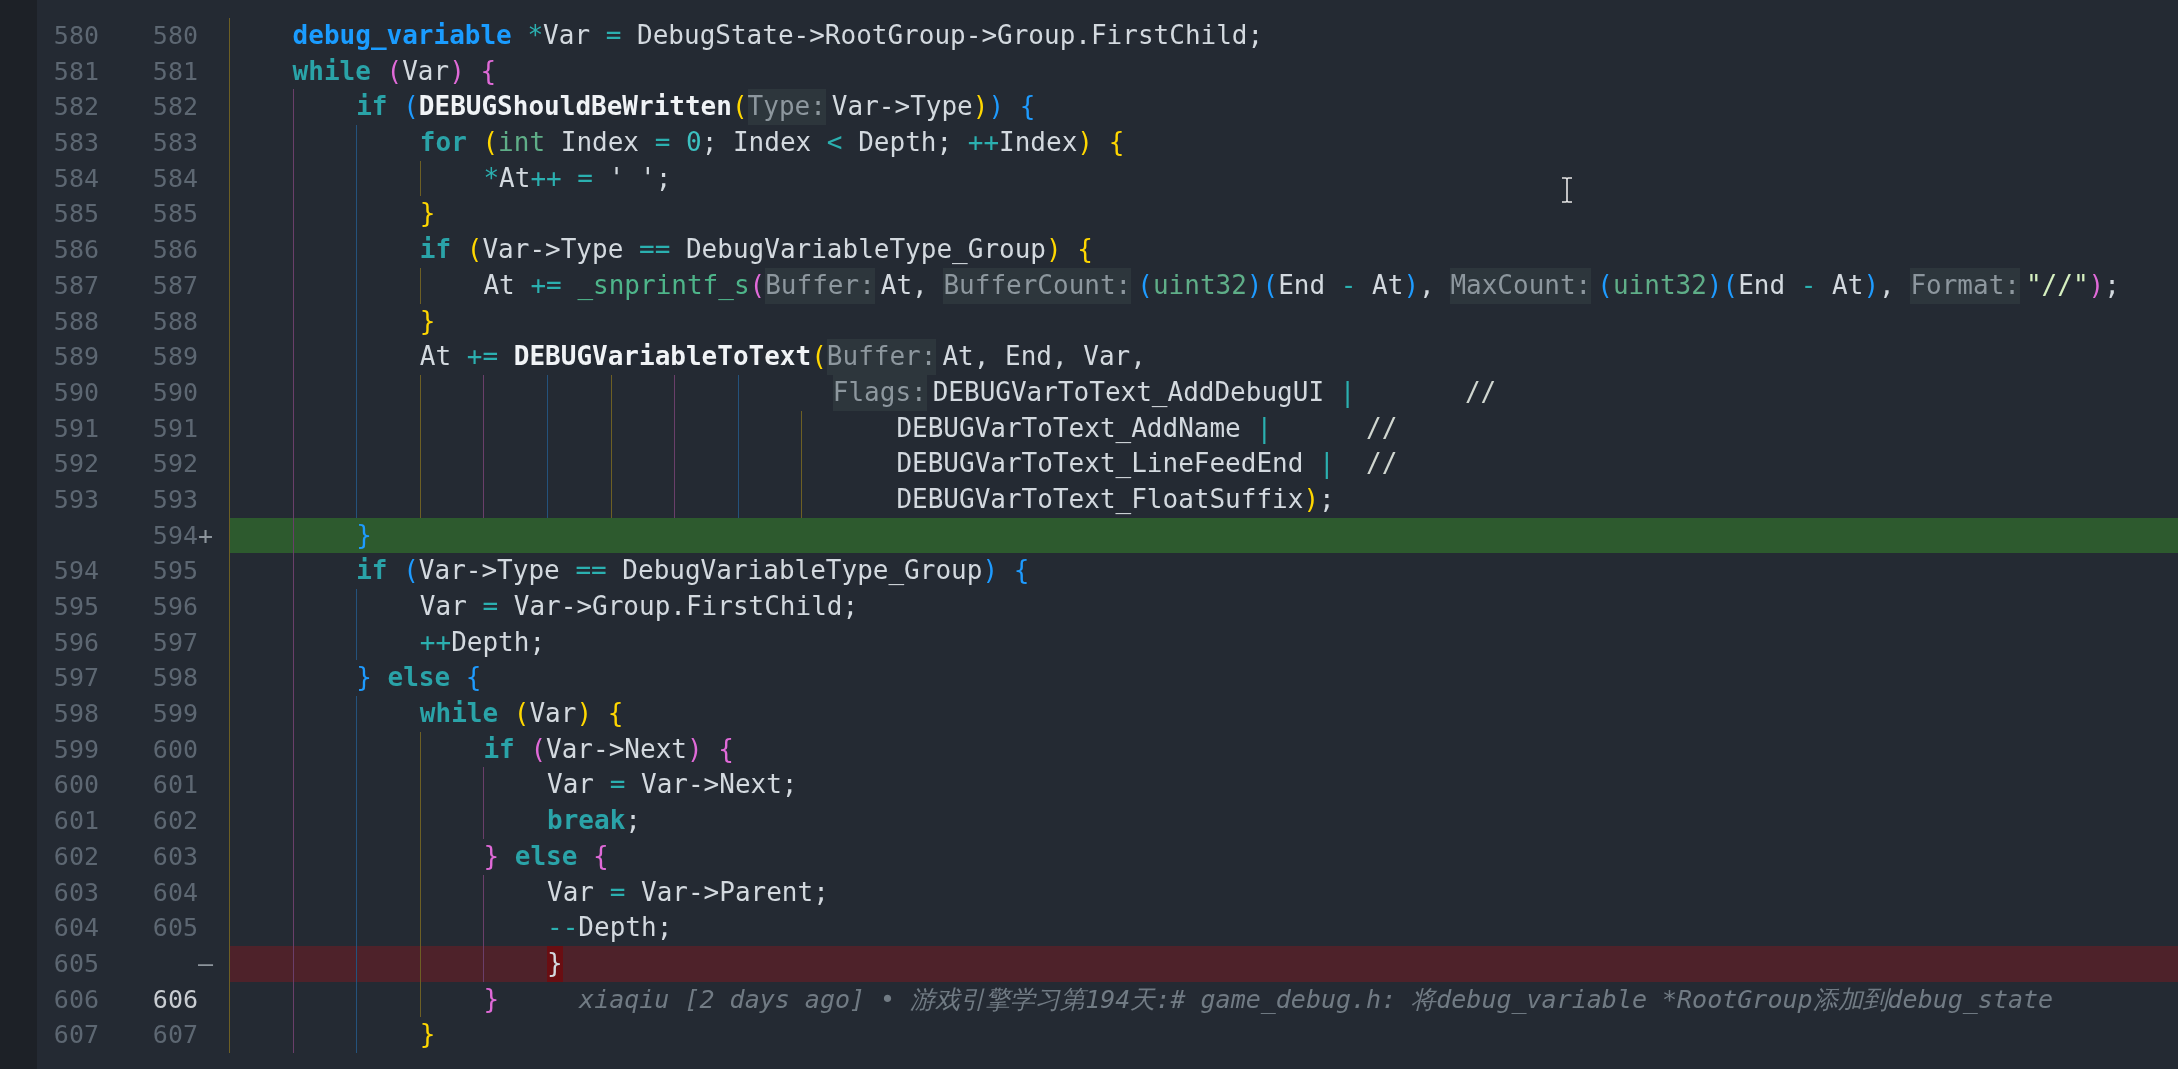 The height and width of the screenshot is (1069, 2178). Describe the element at coordinates (1316, 999) in the screenshot. I see `blame-annotation: xiaqiu [2 days ago] • 游戏引擎学习第194天:# game_debug.h: 将debug_variable *RootGroup添加到debug_state` at that location.